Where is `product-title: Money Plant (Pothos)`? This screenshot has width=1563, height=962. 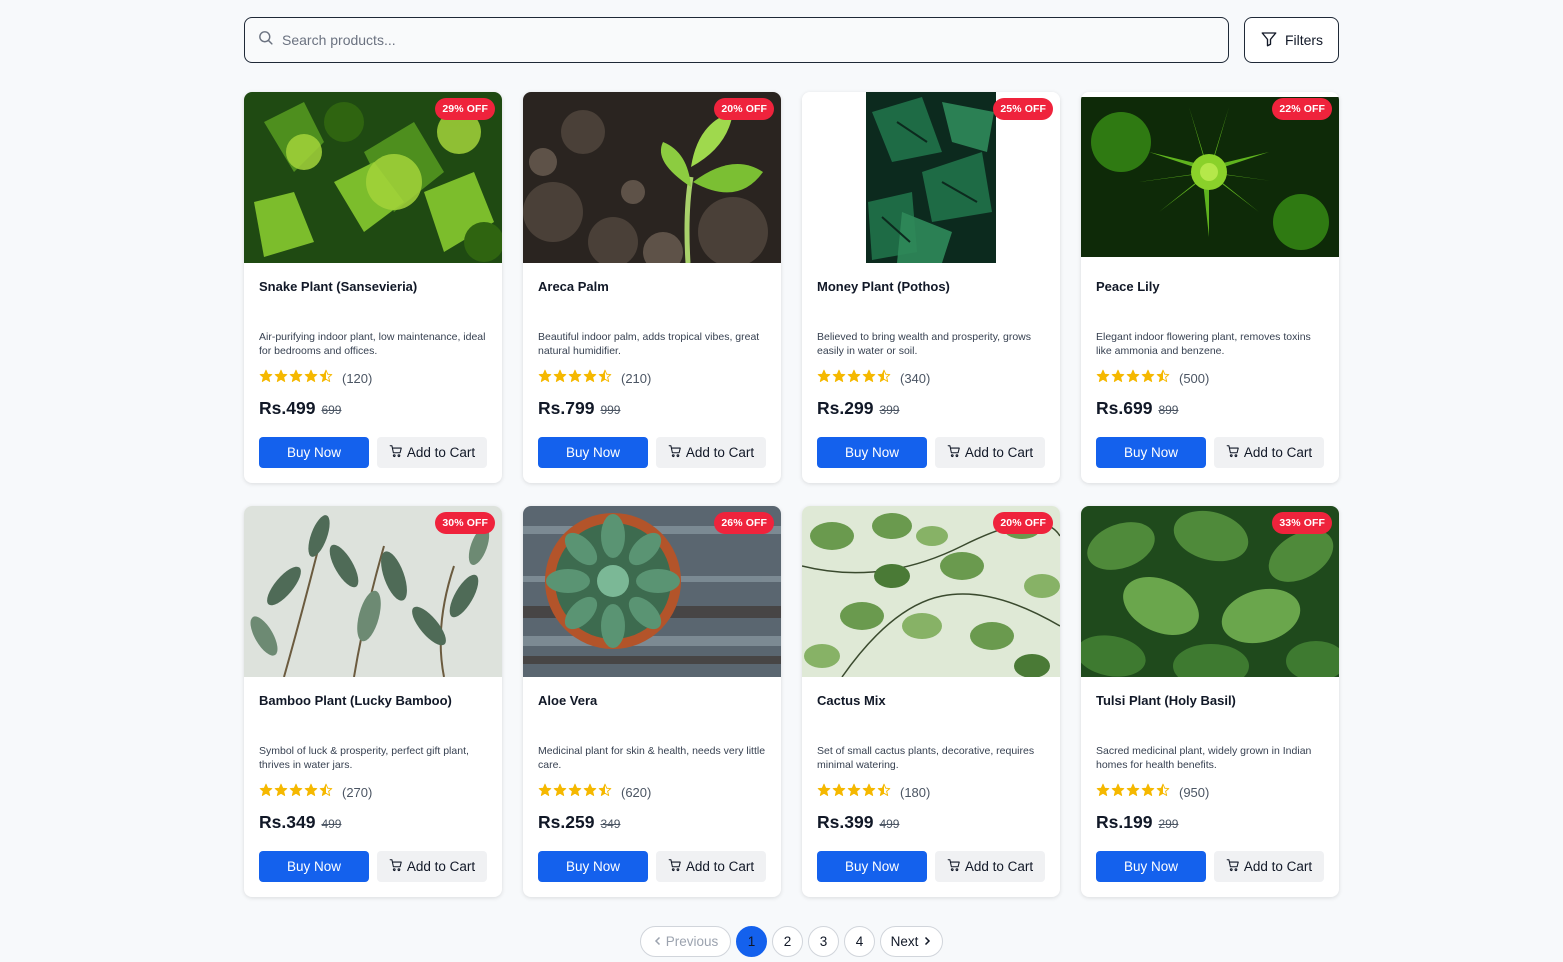
product-title: Money Plant (Pothos) is located at coordinates (883, 286).